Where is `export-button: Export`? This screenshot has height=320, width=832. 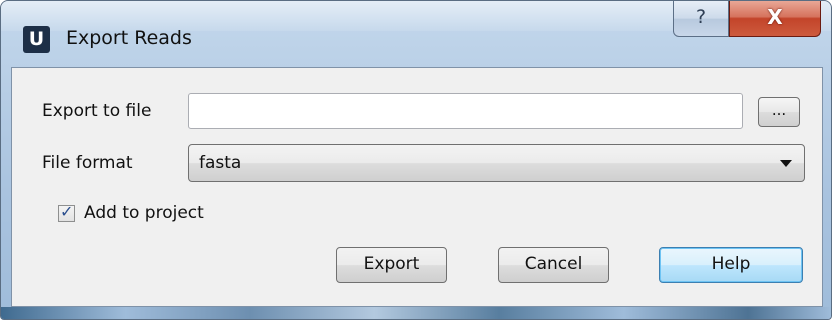
export-button: Export is located at coordinates (391, 265).